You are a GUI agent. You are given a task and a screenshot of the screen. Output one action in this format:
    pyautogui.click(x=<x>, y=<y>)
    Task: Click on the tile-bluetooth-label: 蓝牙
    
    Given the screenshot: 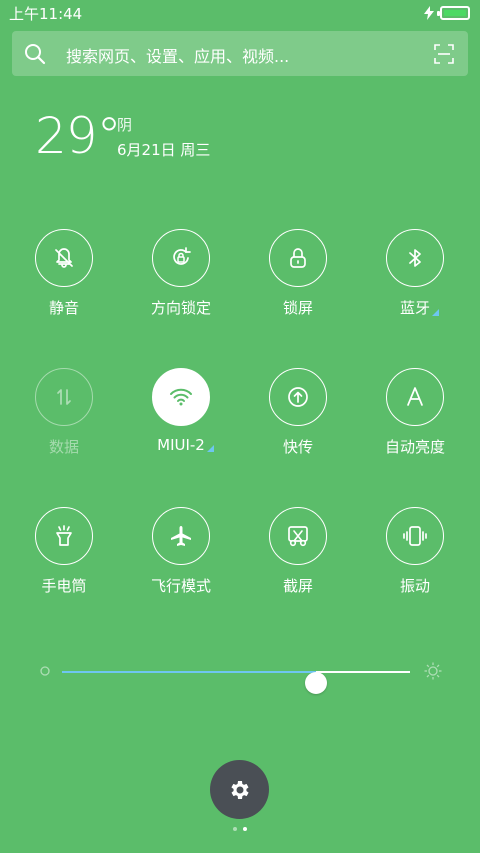 What is the action you would take?
    pyautogui.click(x=419, y=307)
    